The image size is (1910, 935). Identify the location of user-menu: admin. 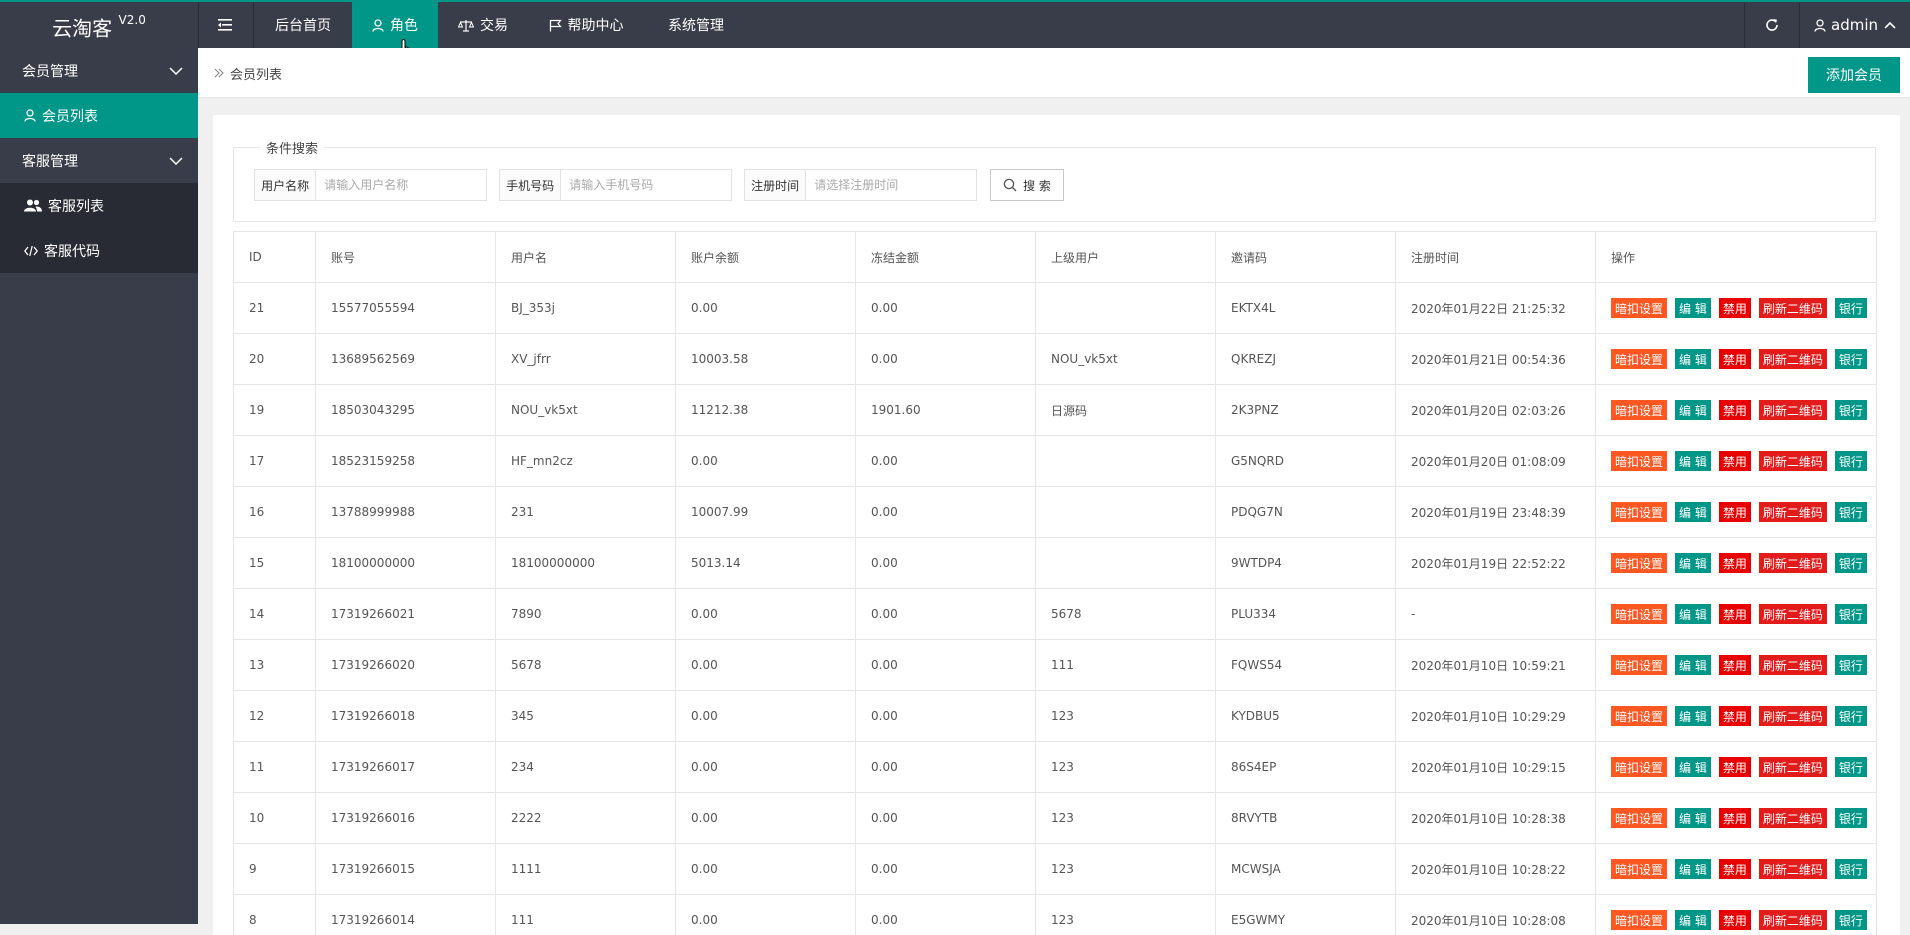
(1855, 25).